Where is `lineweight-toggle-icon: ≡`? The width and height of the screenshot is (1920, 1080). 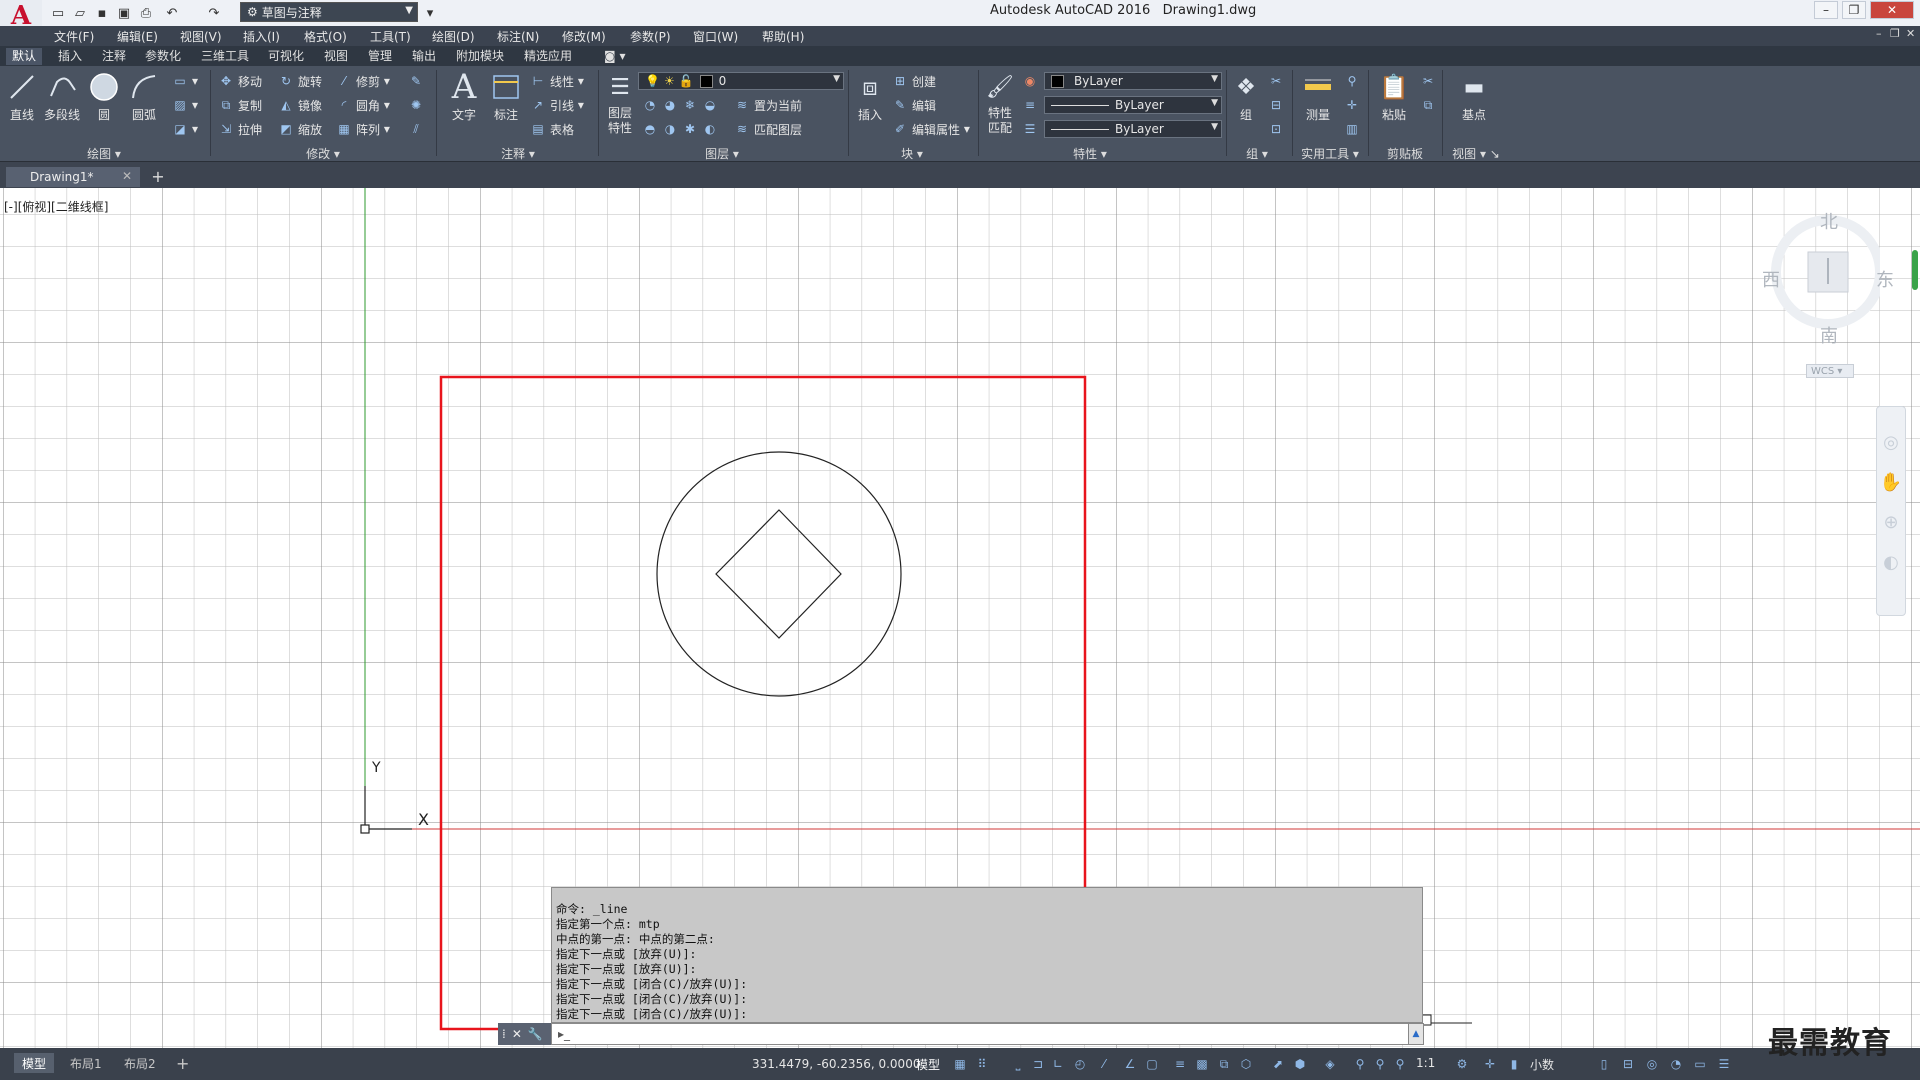 lineweight-toggle-icon: ≡ is located at coordinates (1180, 1064).